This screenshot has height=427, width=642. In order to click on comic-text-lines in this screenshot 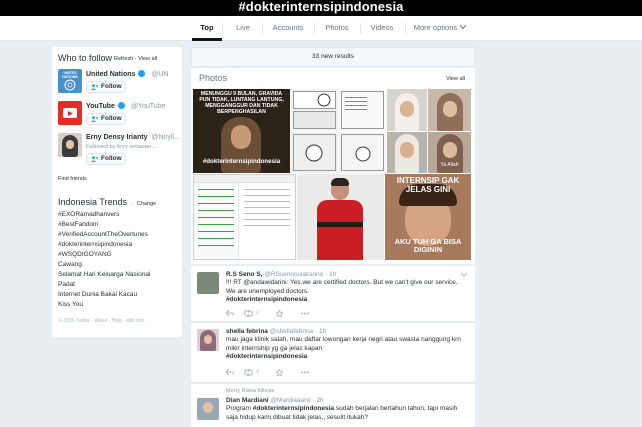, I will do `click(356, 97)`.